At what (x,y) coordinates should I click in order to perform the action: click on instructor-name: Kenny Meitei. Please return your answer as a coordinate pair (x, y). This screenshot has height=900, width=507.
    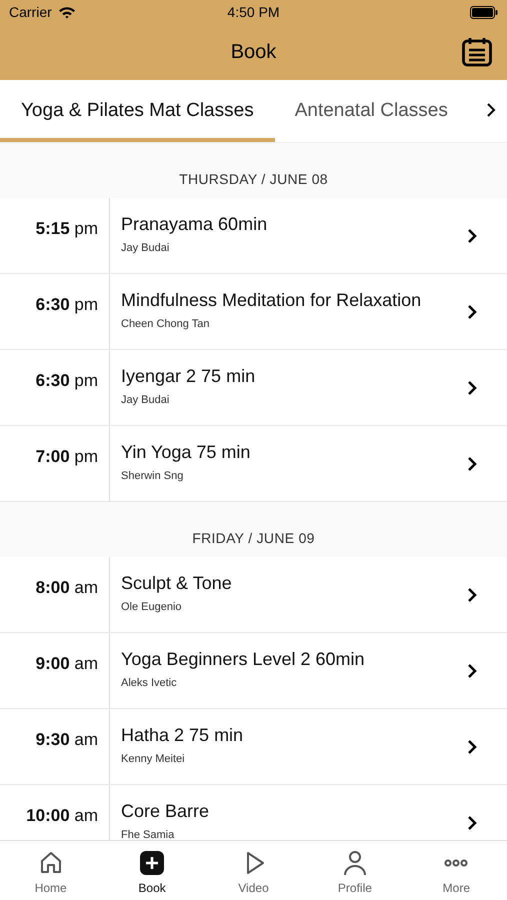
    Looking at the image, I should click on (153, 759).